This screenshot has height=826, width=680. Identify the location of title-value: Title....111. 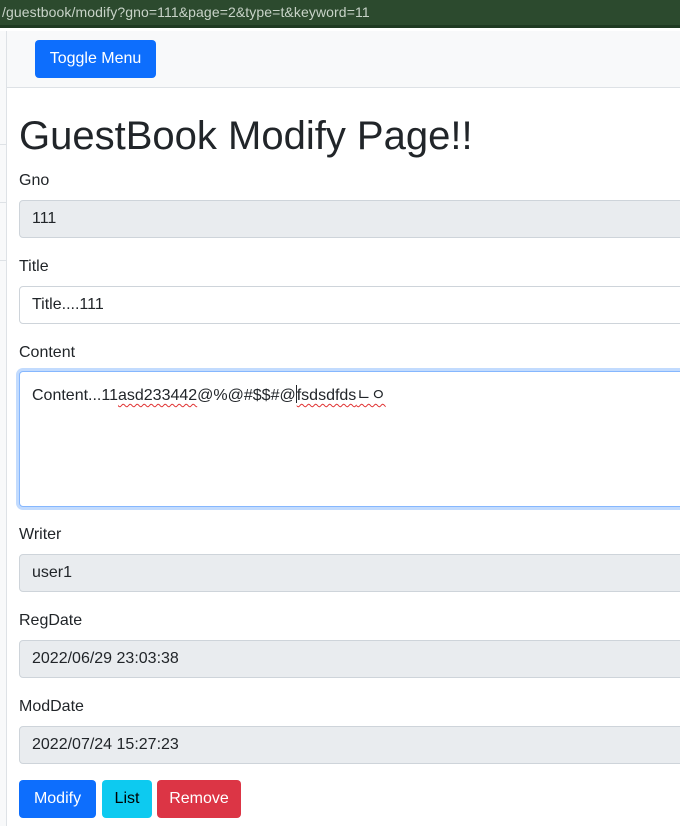
(68, 304).